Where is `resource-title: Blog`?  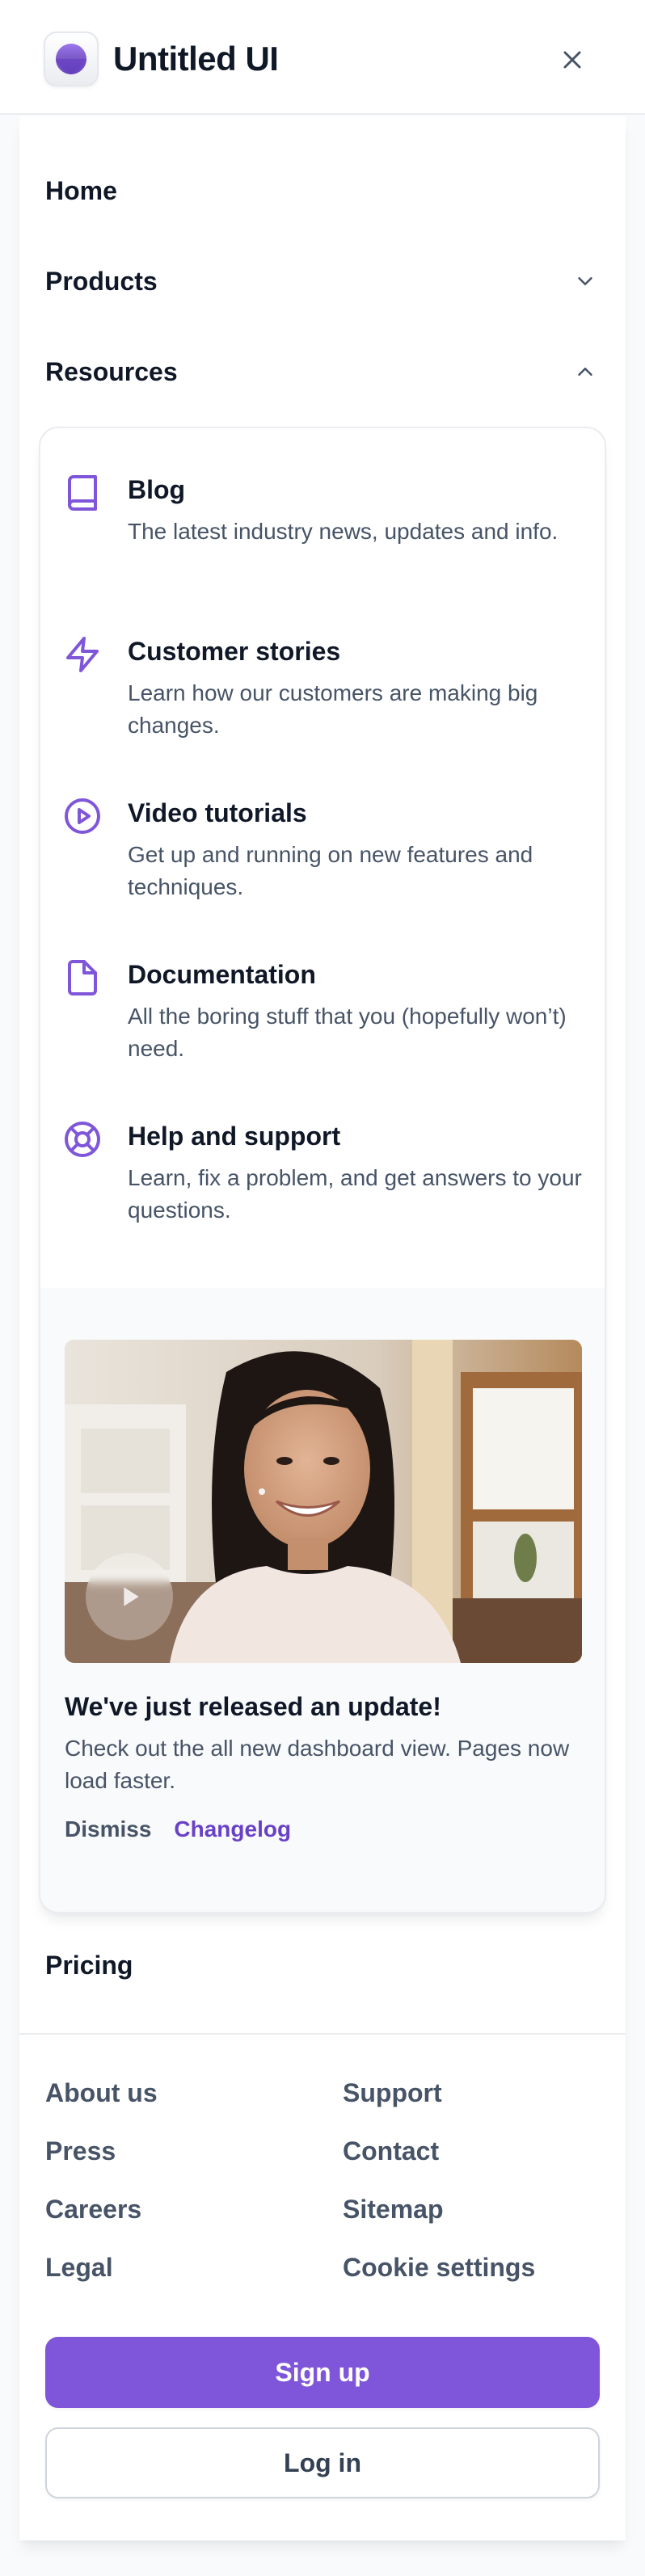 resource-title: Blog is located at coordinates (157, 489).